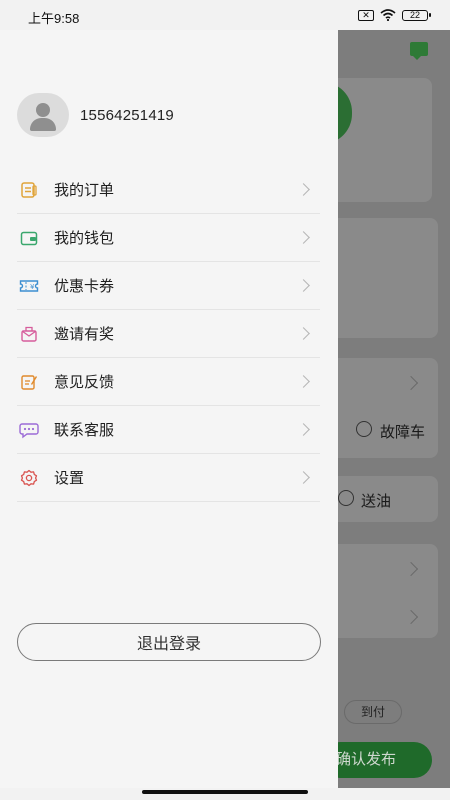  What do you see at coordinates (29, 334) in the screenshot?
I see `invite-reward-icon` at bounding box center [29, 334].